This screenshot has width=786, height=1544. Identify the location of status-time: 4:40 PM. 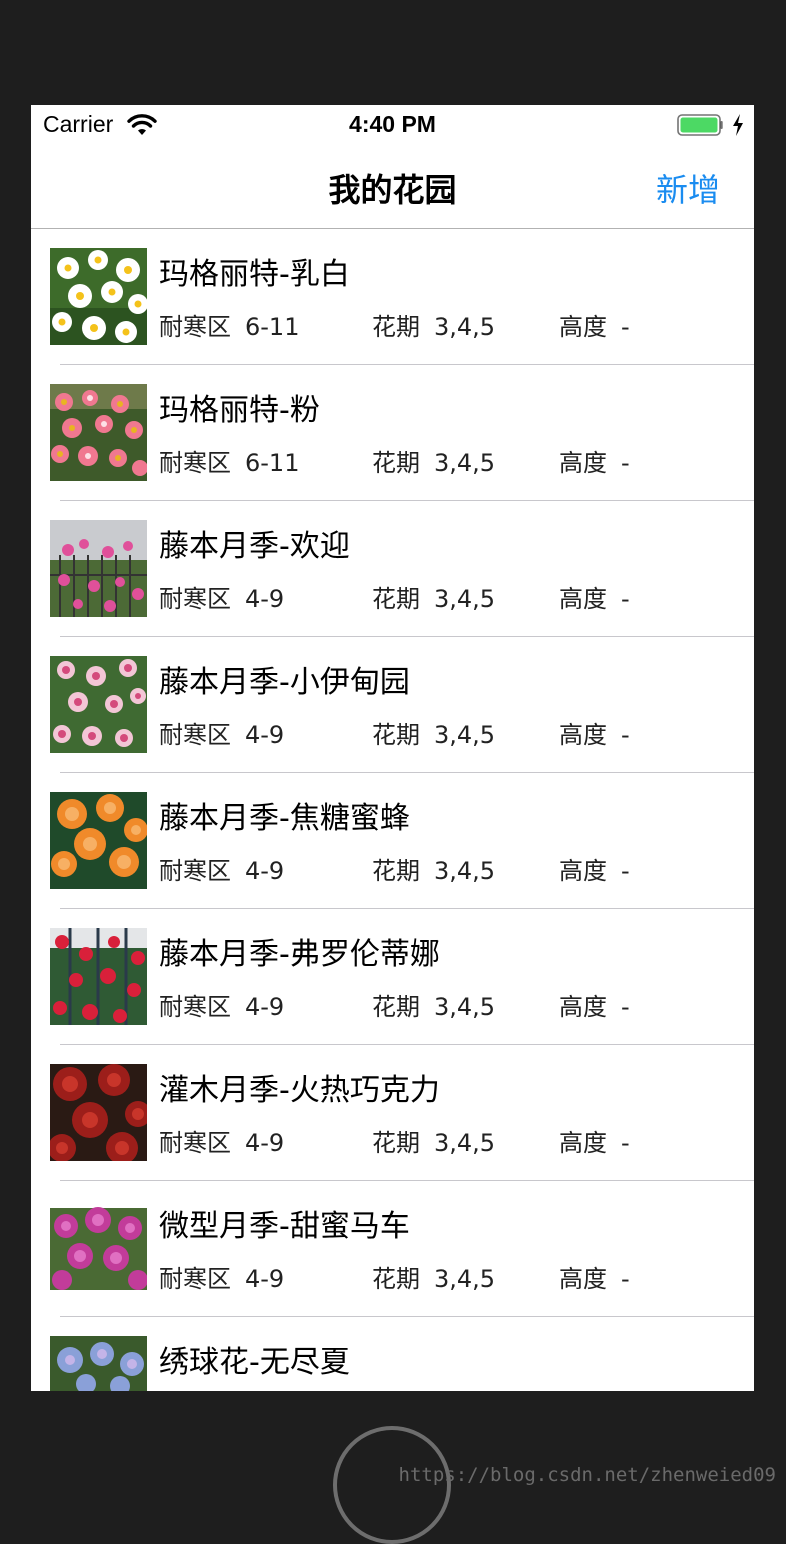
(392, 124).